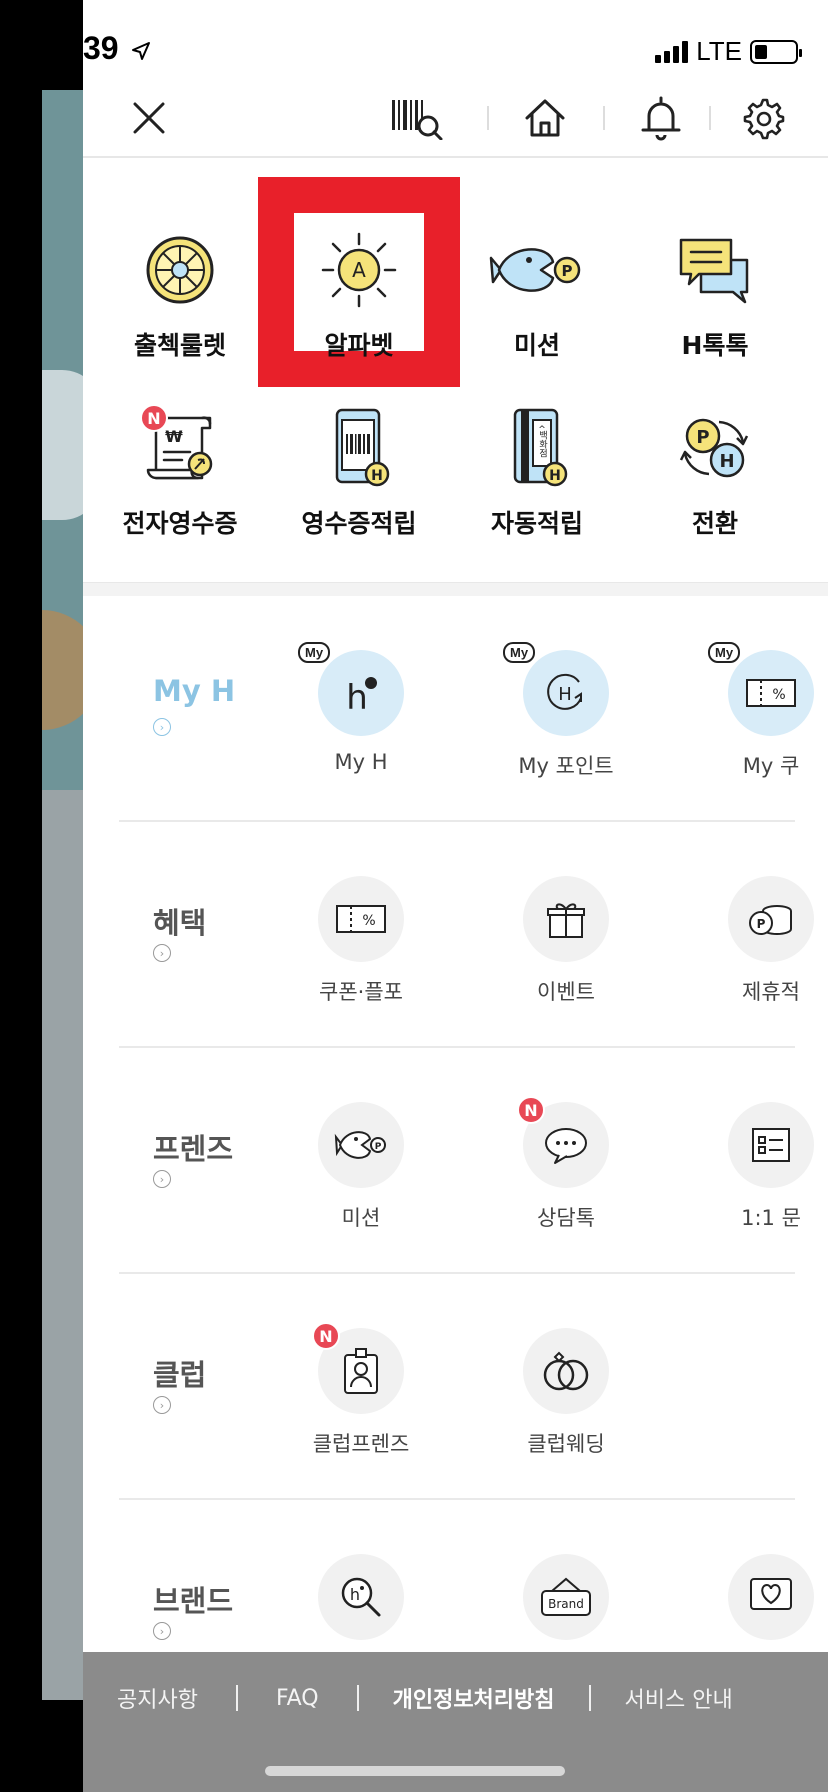  I want to click on section-club: 클럽 › N 클럽프렌즈 클럽웨딩, so click(457, 1387).